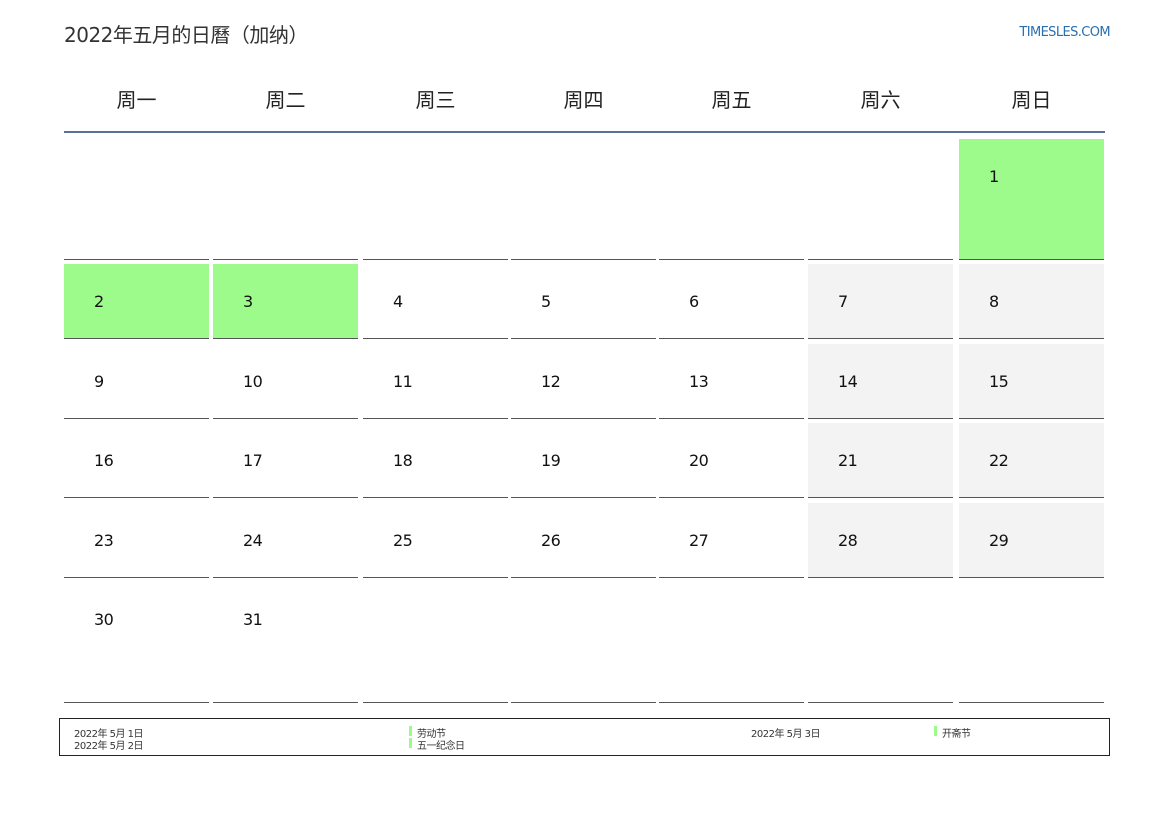 The image size is (1169, 827). Describe the element at coordinates (285, 460) in the screenshot. I see `calendar-day-17: 17` at that location.